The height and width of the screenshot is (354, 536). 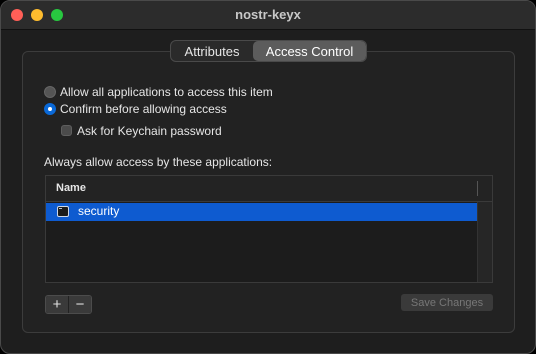 What do you see at coordinates (57, 304) in the screenshot?
I see `add-app-button: +` at bounding box center [57, 304].